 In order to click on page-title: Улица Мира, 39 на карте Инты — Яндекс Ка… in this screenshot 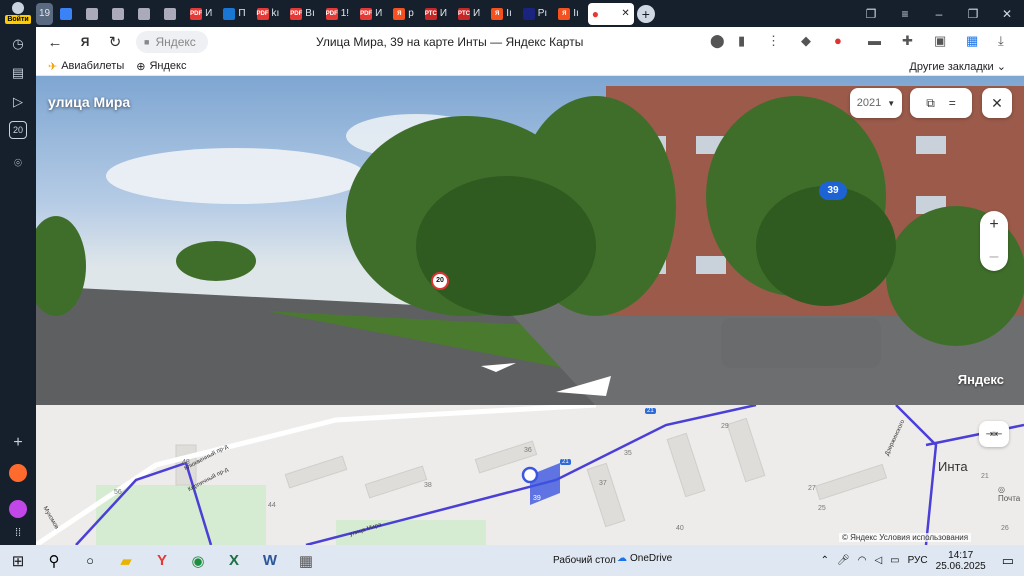, I will do `click(449, 42)`.